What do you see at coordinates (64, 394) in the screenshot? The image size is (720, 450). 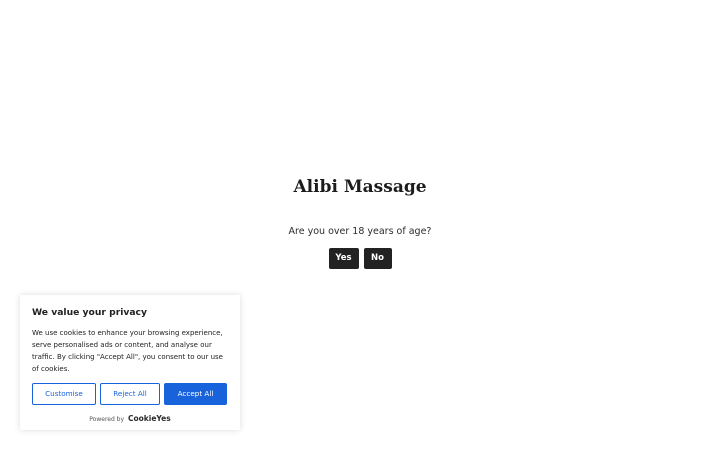 I see `customise-button: Customise` at bounding box center [64, 394].